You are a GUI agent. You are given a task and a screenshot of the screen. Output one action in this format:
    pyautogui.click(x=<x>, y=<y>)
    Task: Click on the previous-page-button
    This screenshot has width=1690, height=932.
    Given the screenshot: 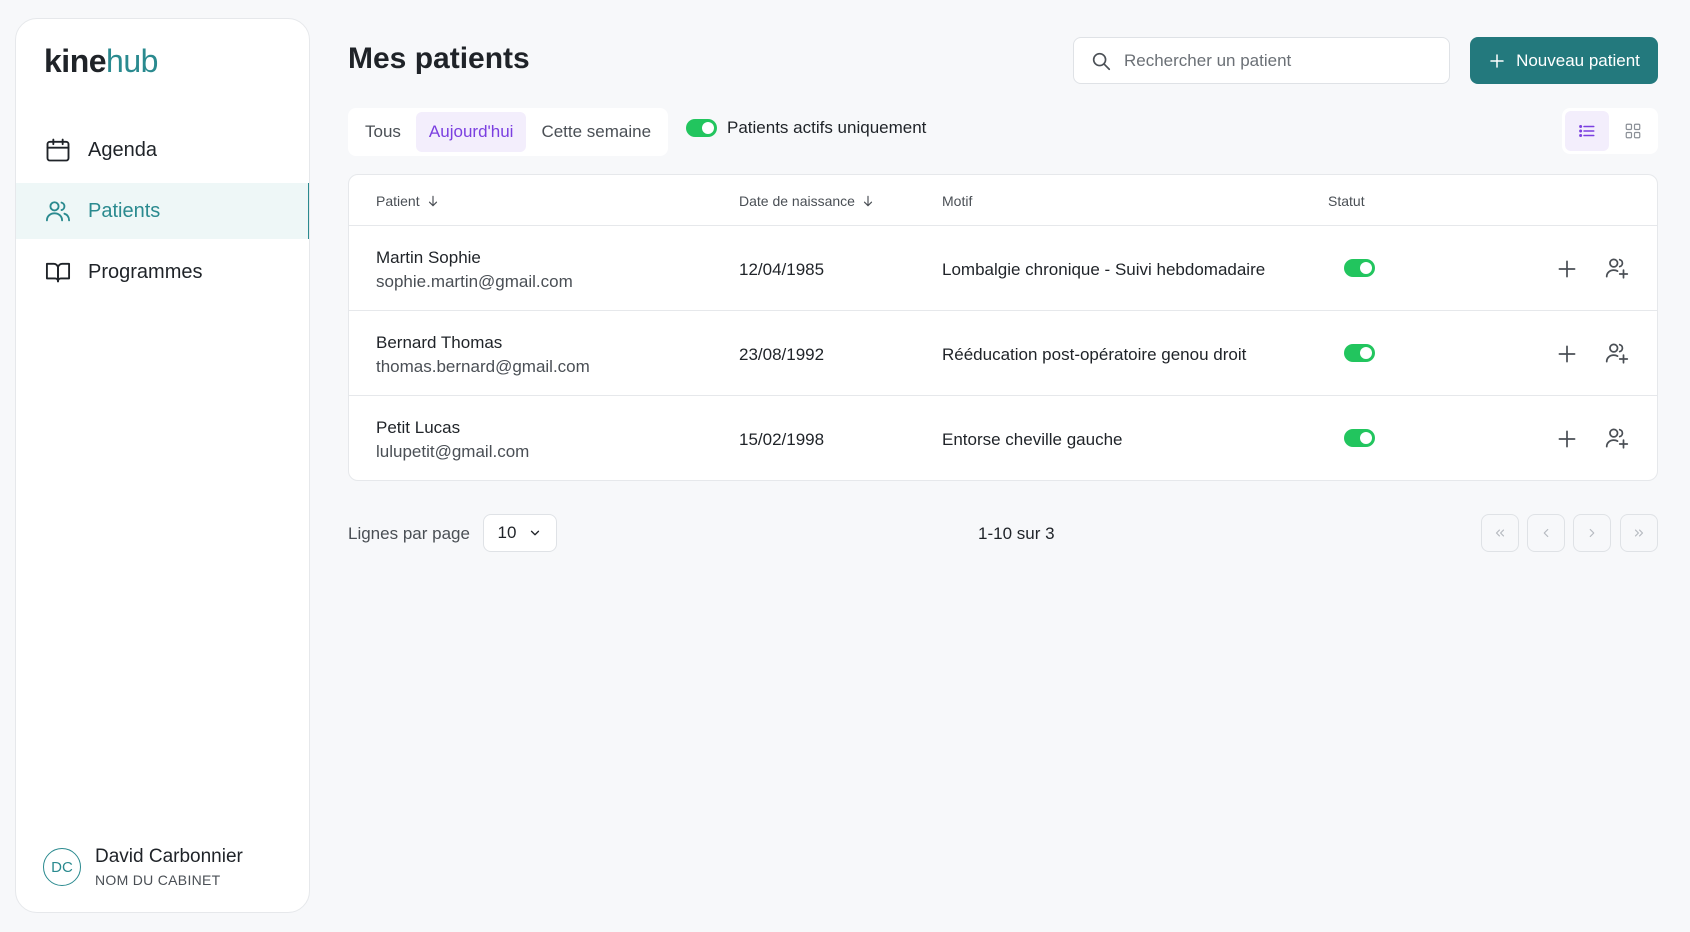 What is the action you would take?
    pyautogui.click(x=1546, y=533)
    